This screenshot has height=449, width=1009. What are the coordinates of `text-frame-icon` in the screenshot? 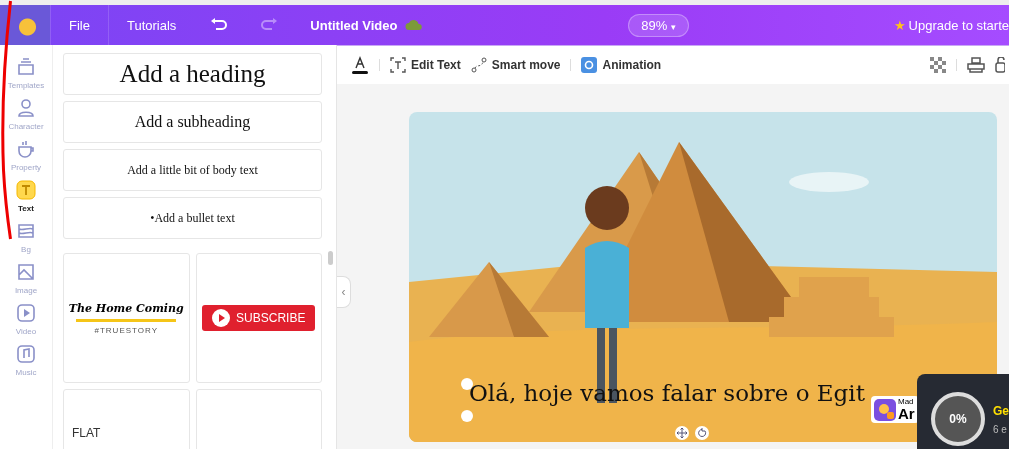 It's located at (398, 65).